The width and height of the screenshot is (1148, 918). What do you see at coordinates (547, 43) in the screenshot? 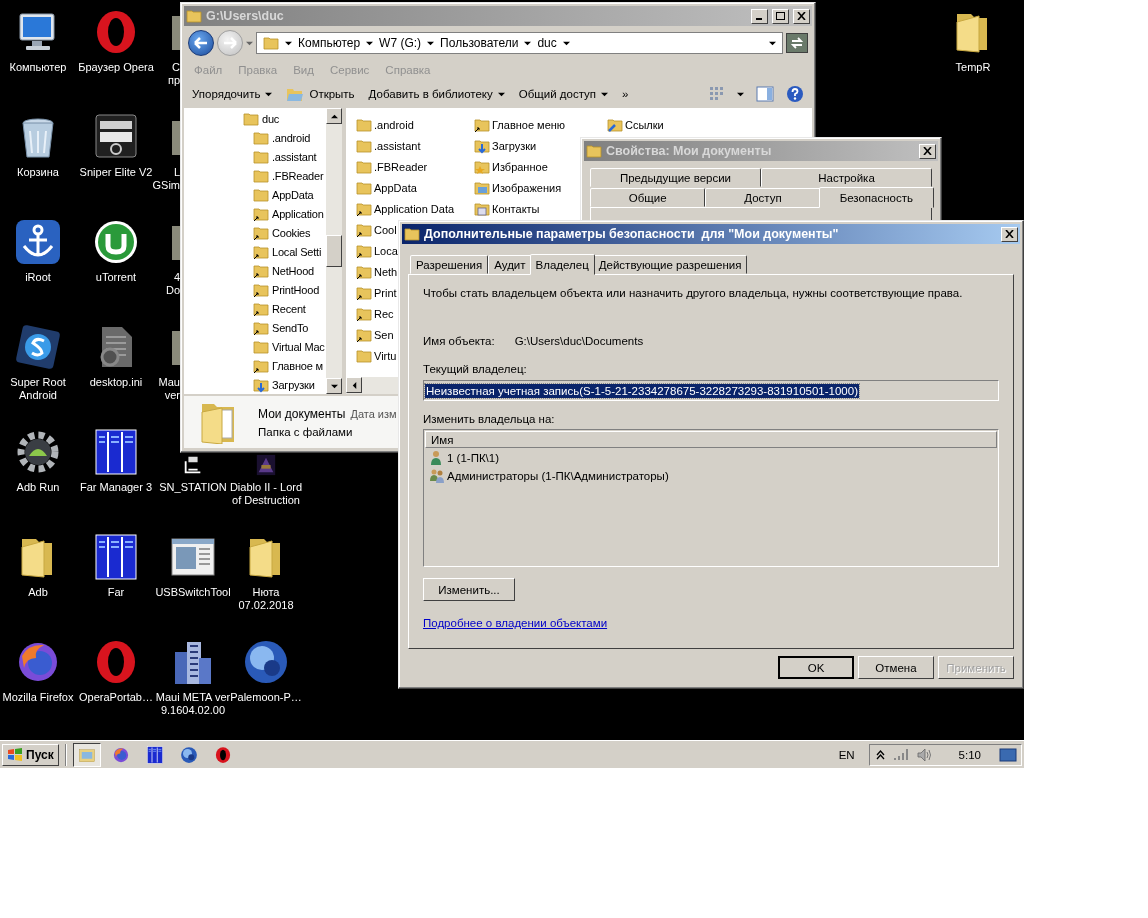
I see `breadcrumb: duc` at bounding box center [547, 43].